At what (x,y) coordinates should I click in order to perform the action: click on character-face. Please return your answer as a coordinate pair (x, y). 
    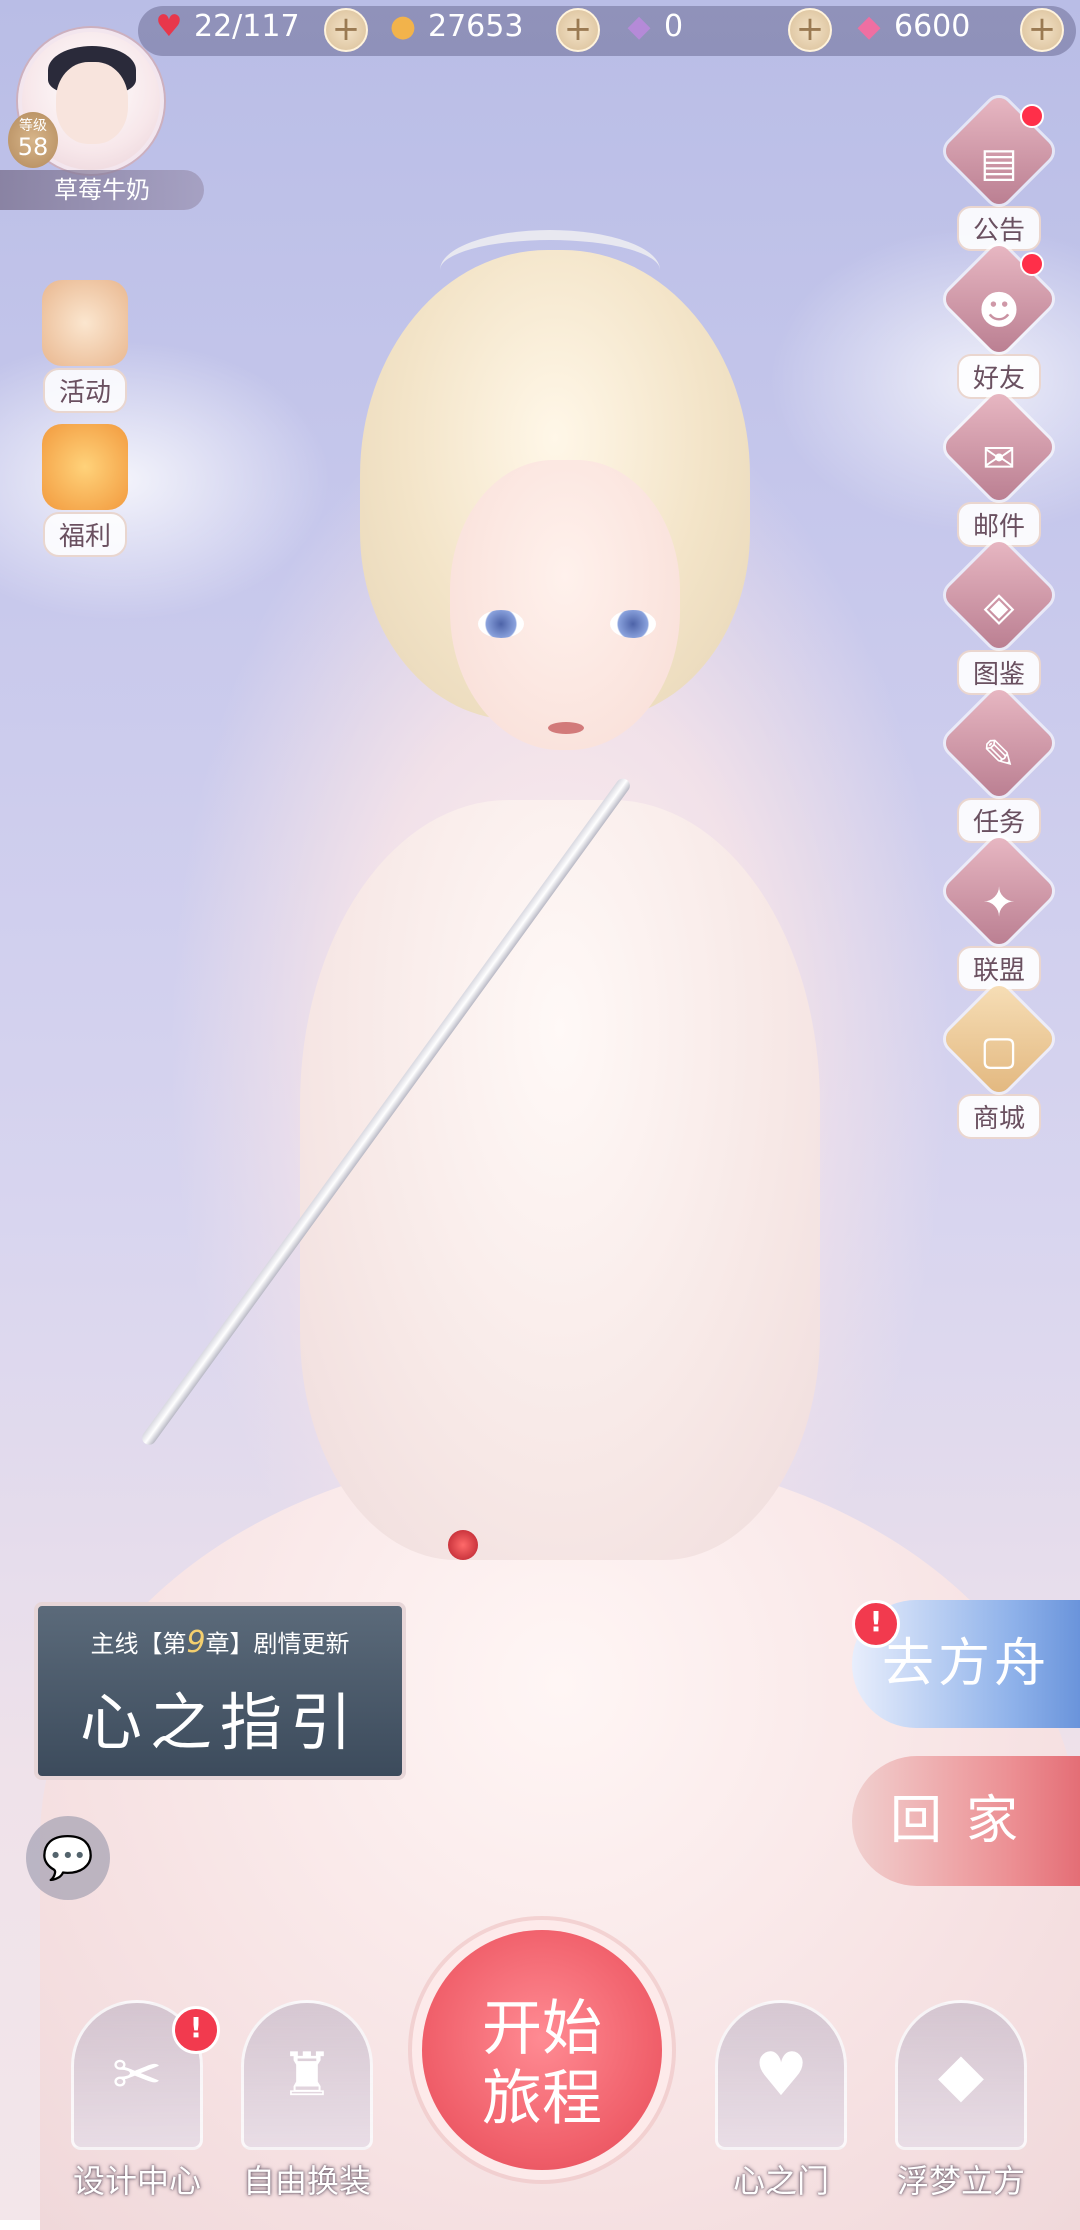
    Looking at the image, I should click on (565, 605).